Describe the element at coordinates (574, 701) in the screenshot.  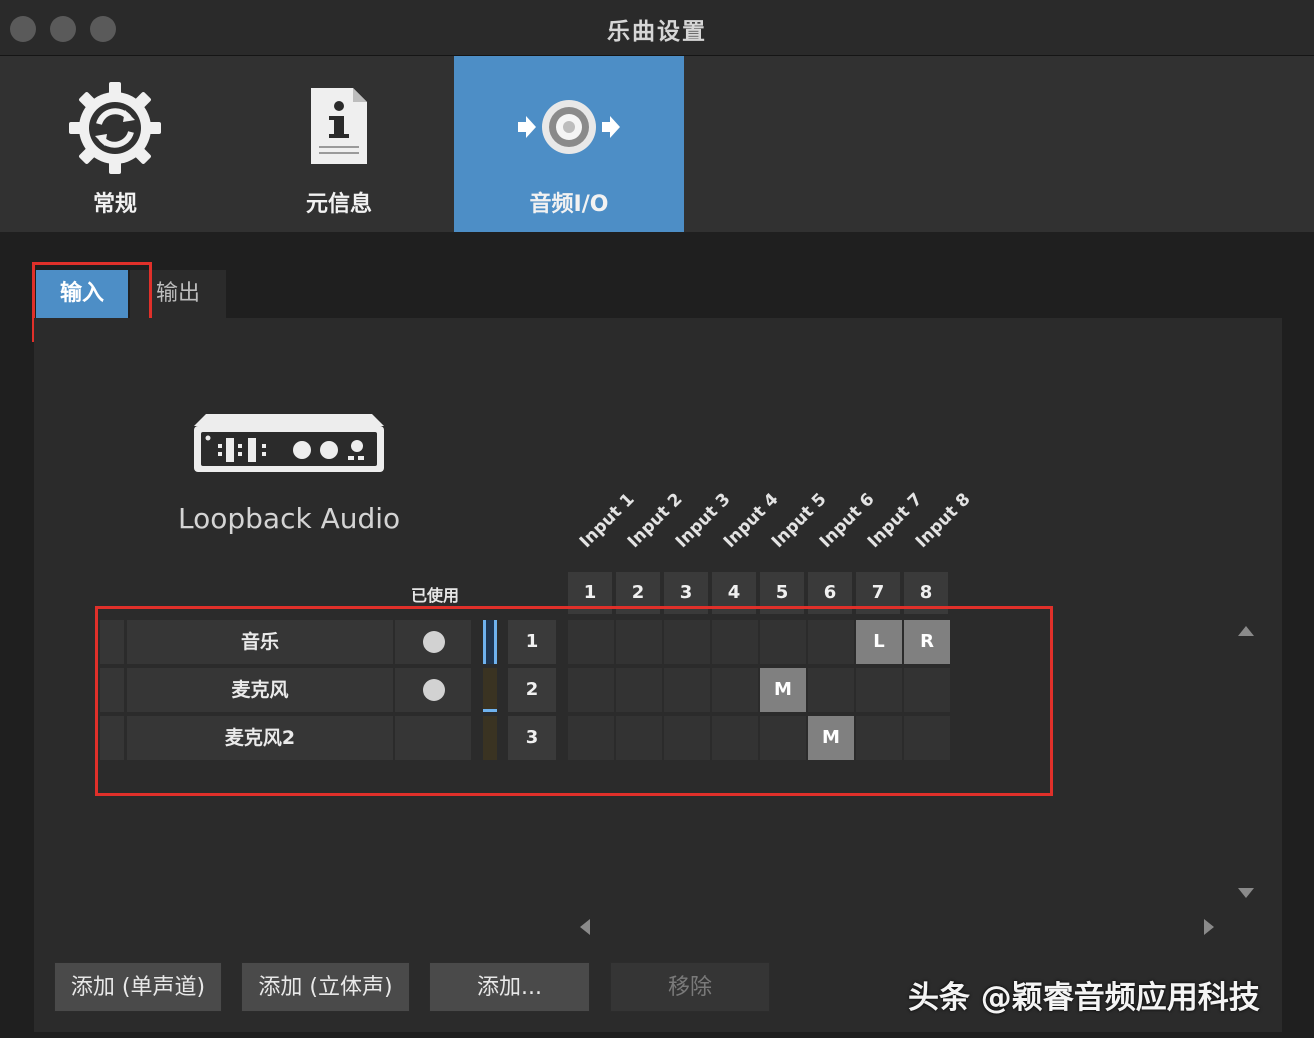
I see `rows-highlight-box` at that location.